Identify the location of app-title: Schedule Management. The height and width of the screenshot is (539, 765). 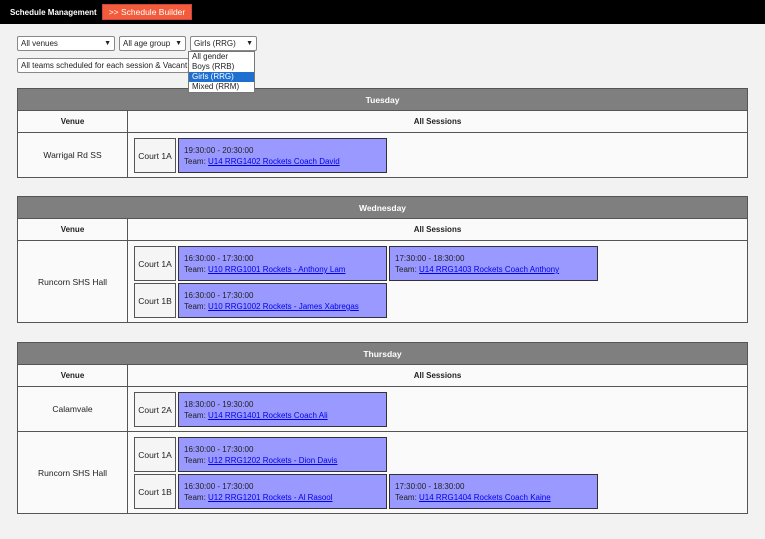
(53, 12).